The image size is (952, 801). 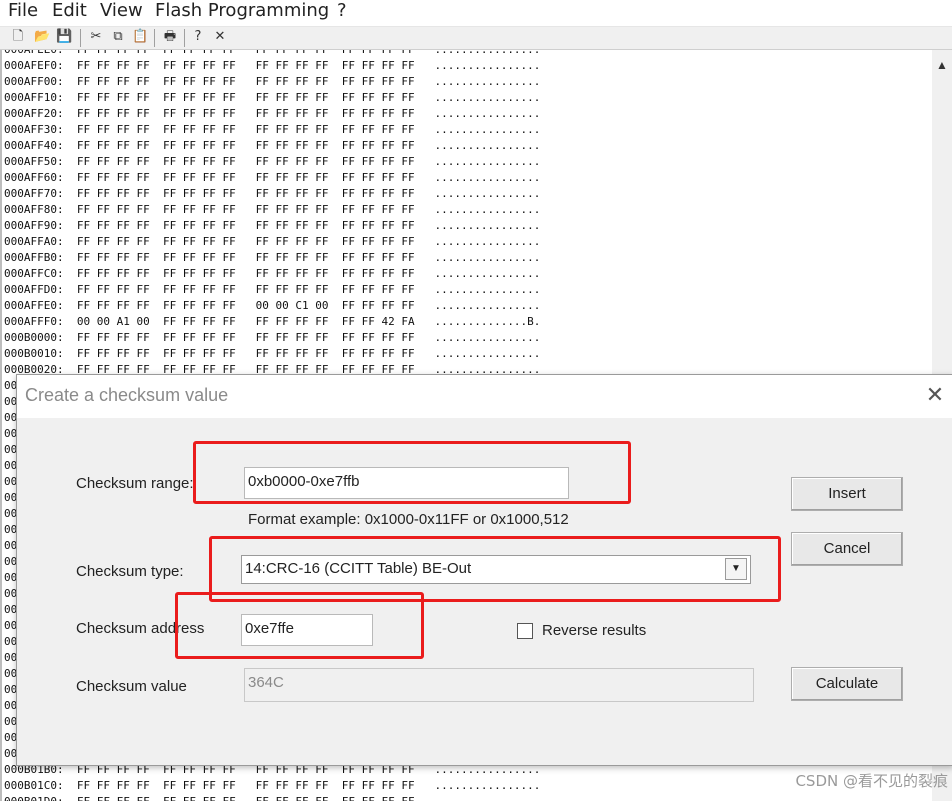 I want to click on paste-icon: 📋, so click(x=140, y=37).